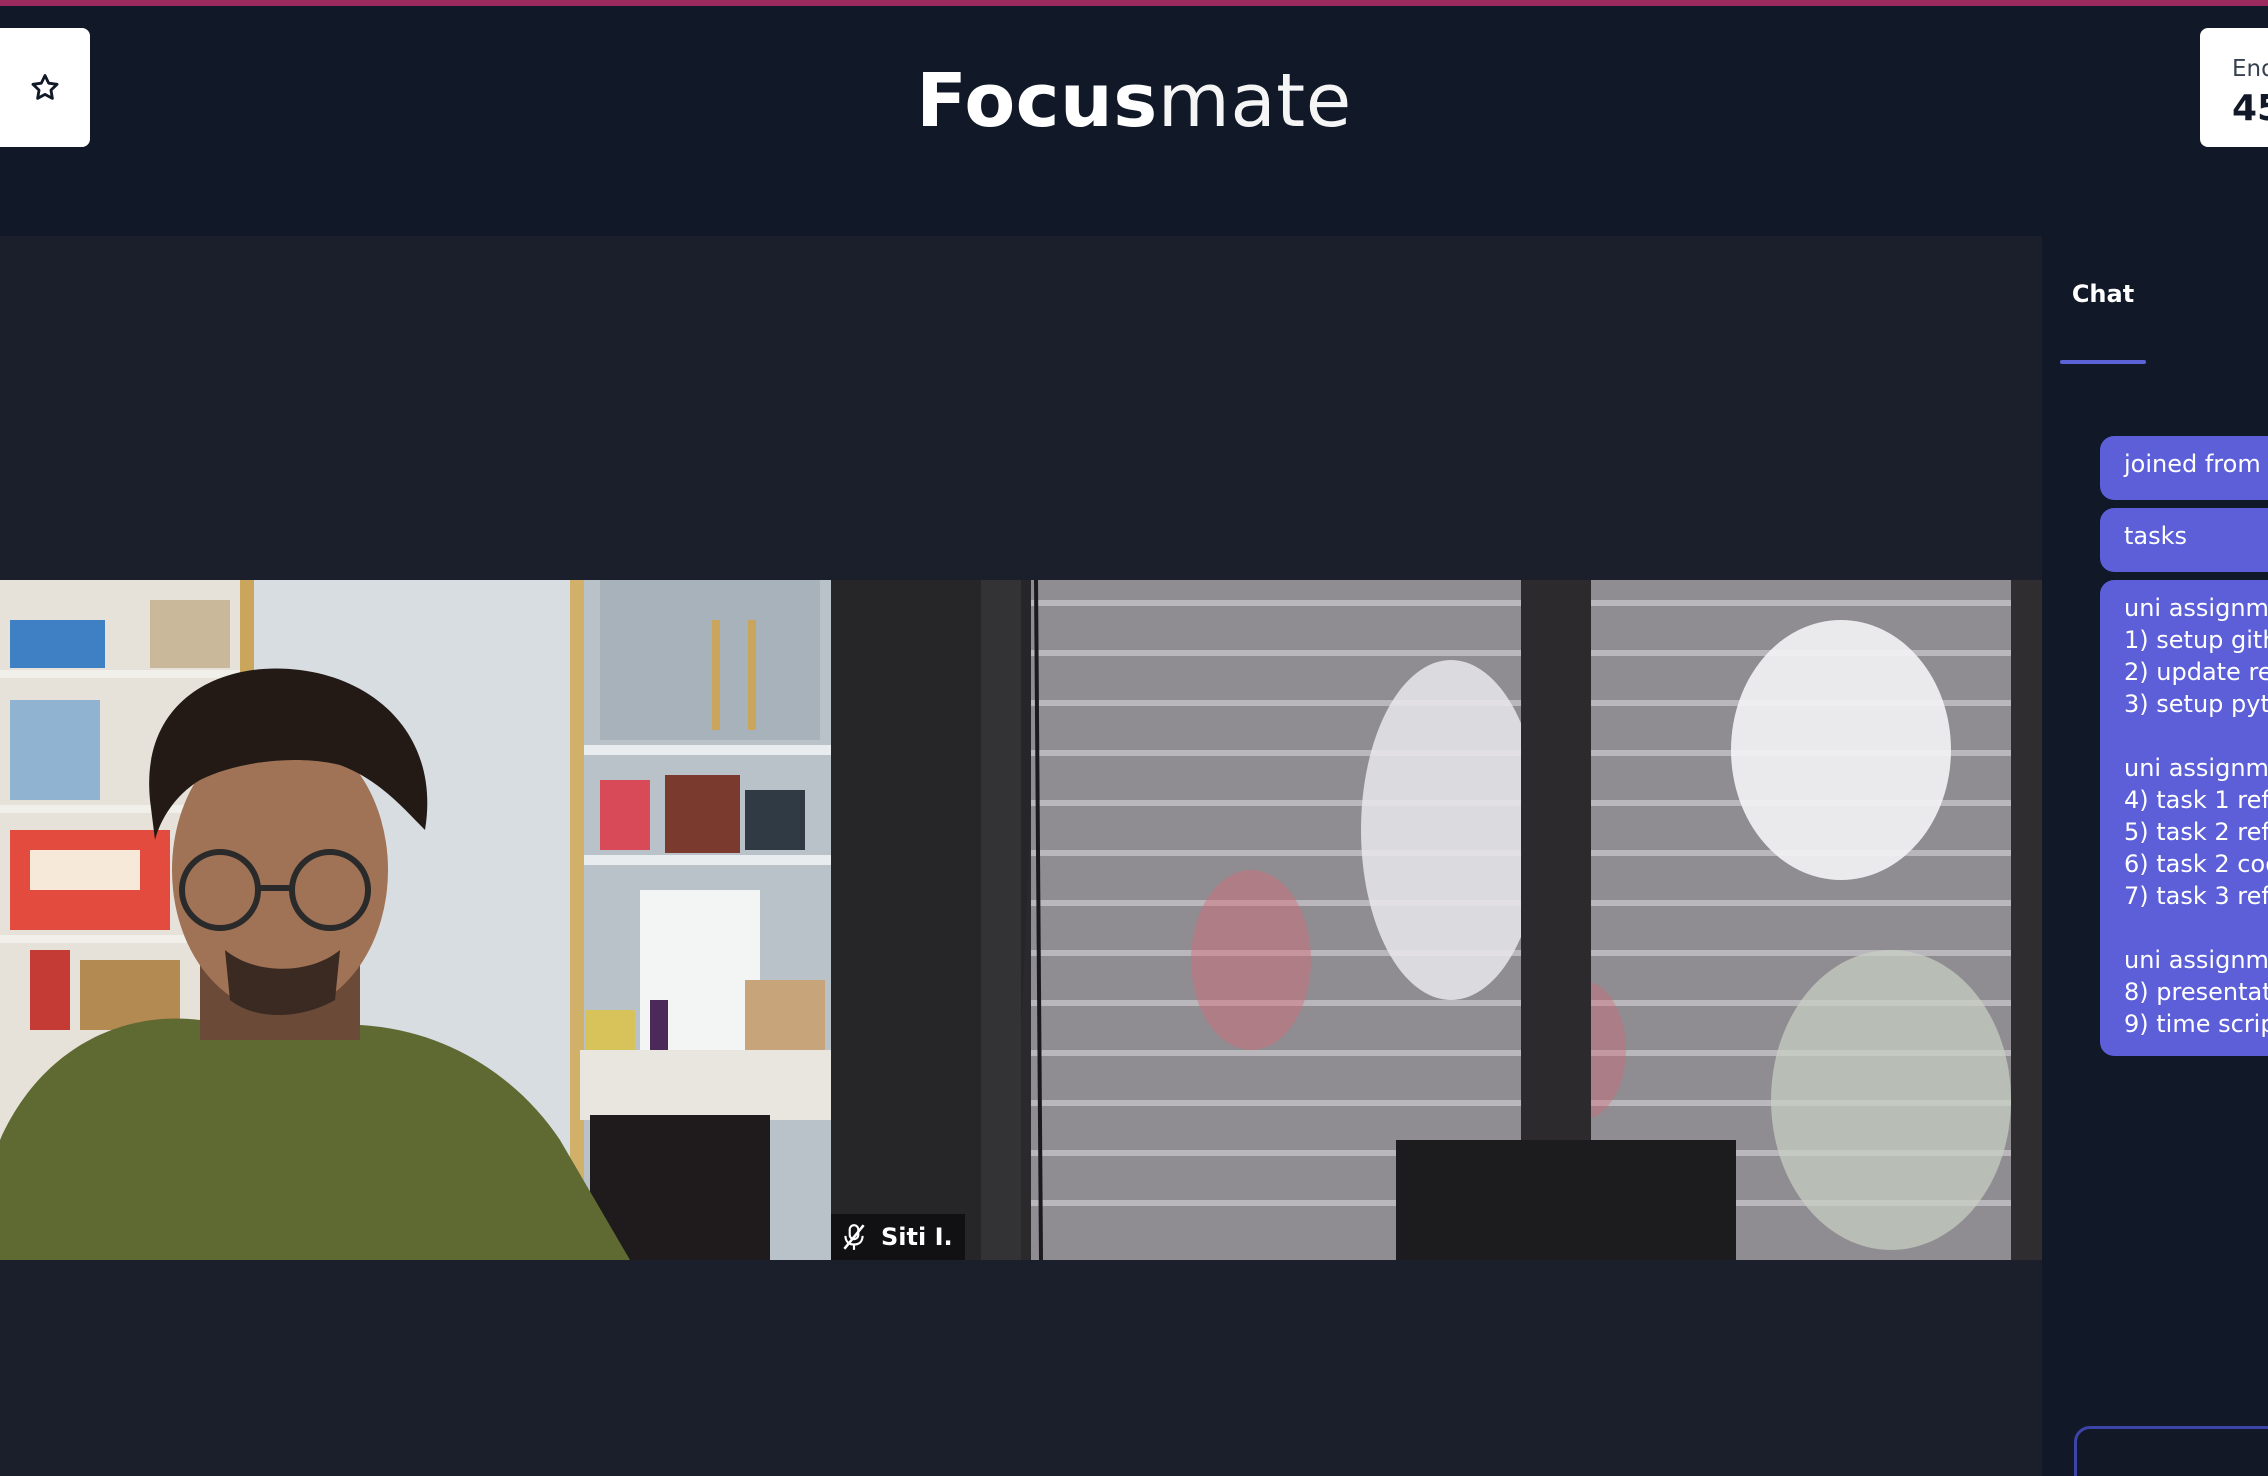  Describe the element at coordinates (917, 1237) in the screenshot. I see `partner-name: Siti I.` at that location.